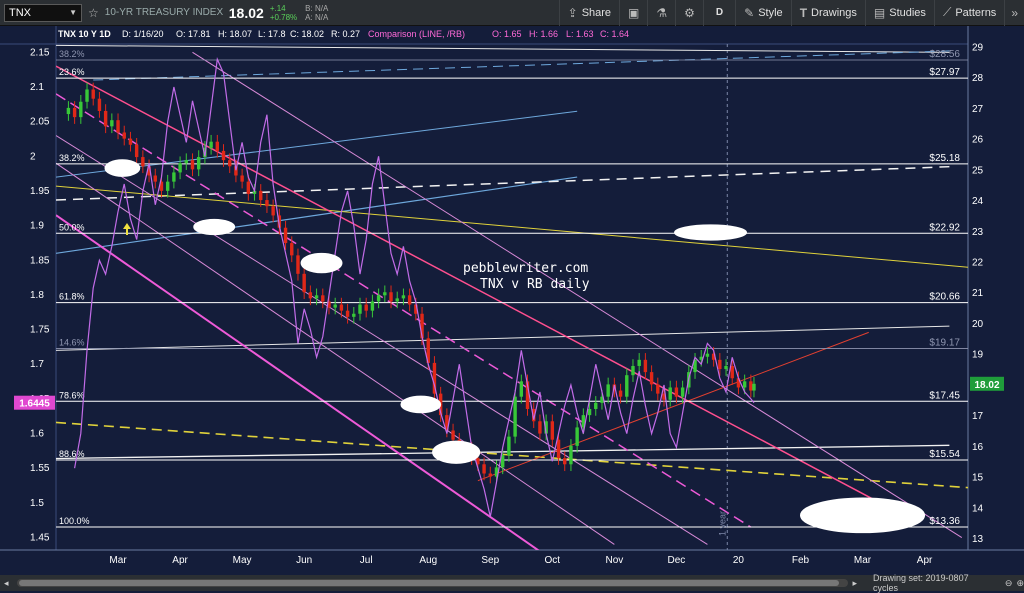  Describe the element at coordinates (944, 72) in the screenshot. I see `fib-level-value-1: $27.97` at that location.